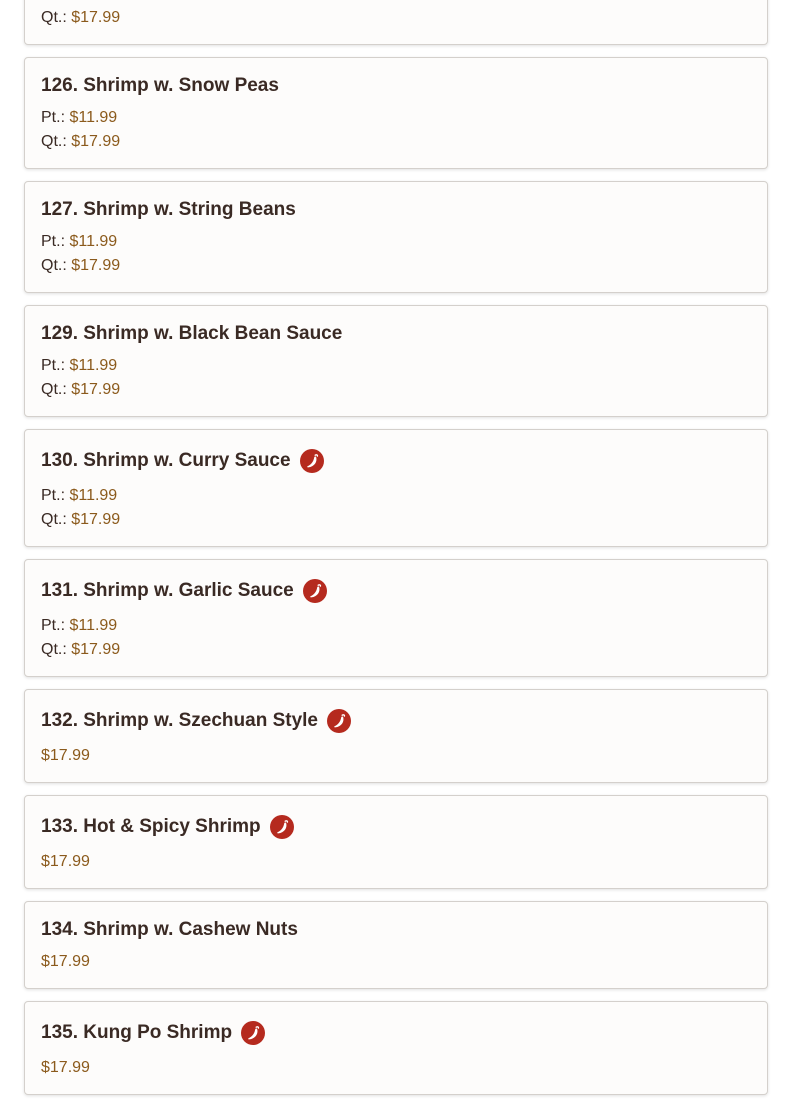  I want to click on menu-item-title: 131. Shrimp w. Garlic Sauce, so click(167, 590).